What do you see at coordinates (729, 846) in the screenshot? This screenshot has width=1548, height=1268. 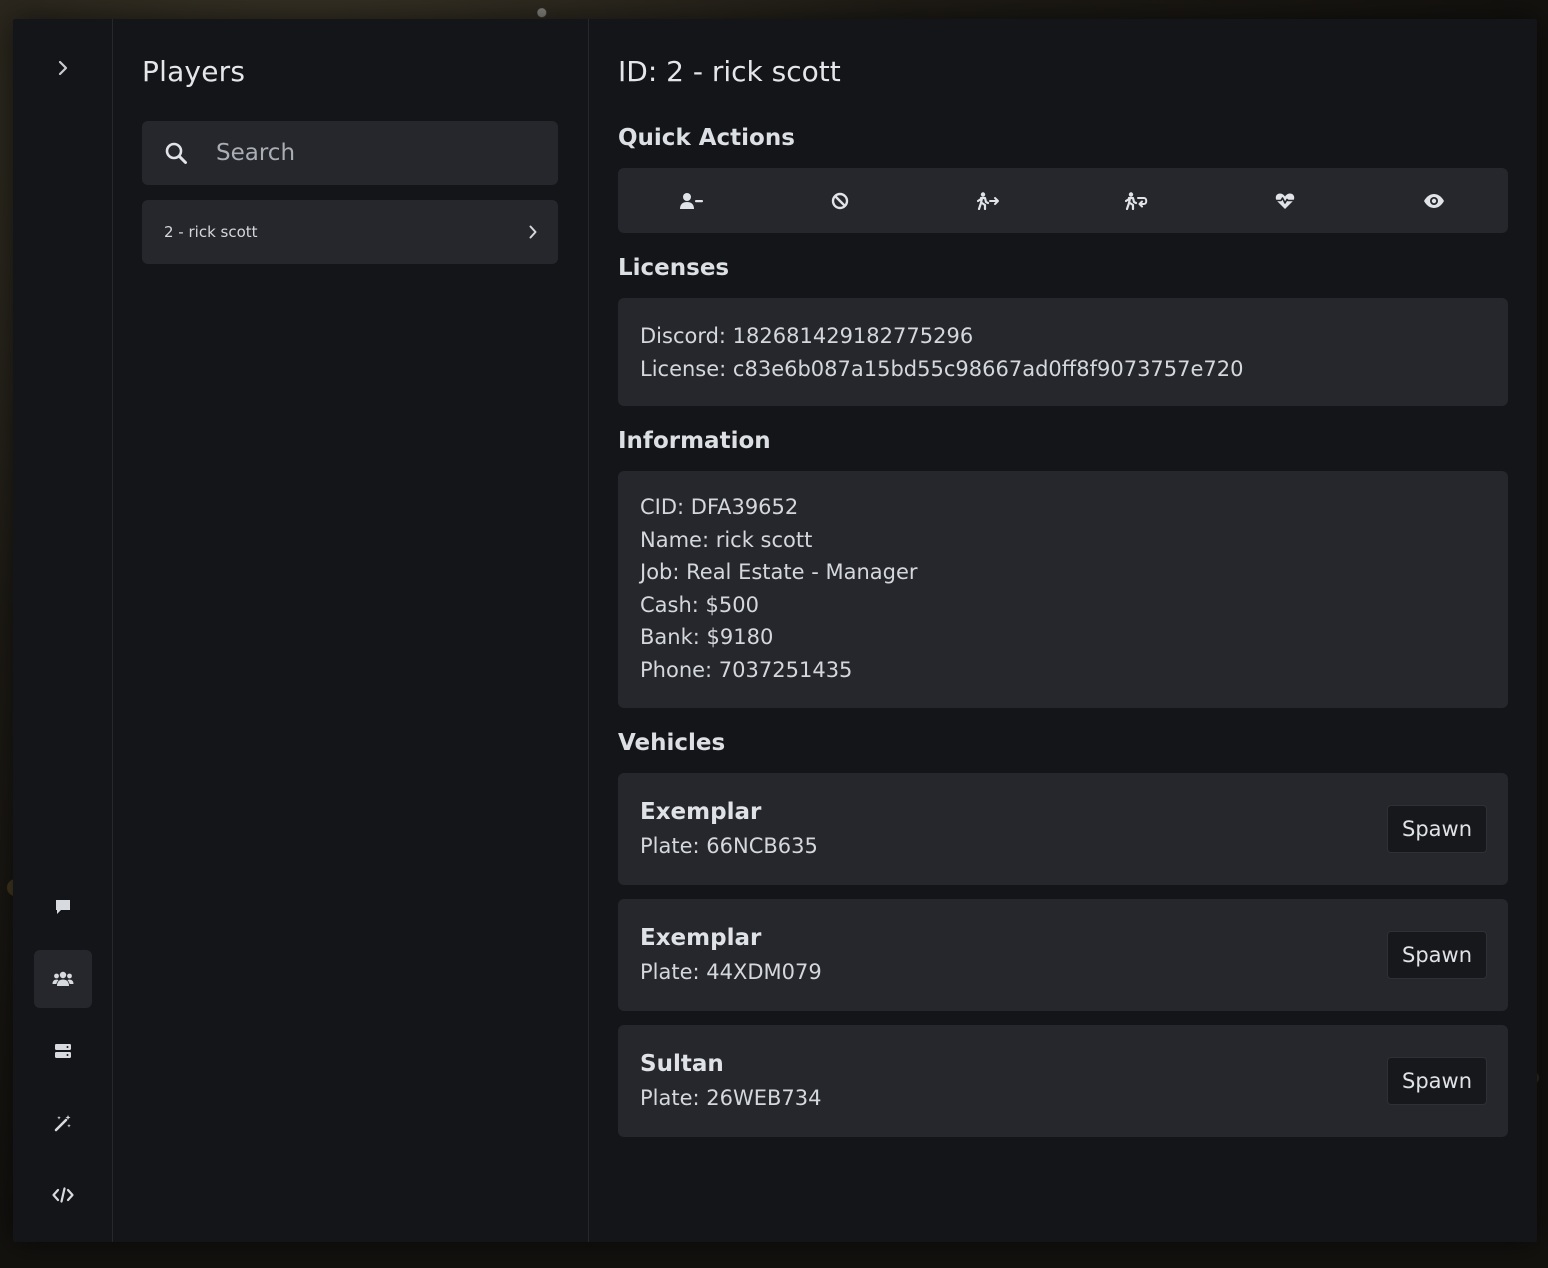 I see `vehicle-plate: Plate: 66NCB635` at bounding box center [729, 846].